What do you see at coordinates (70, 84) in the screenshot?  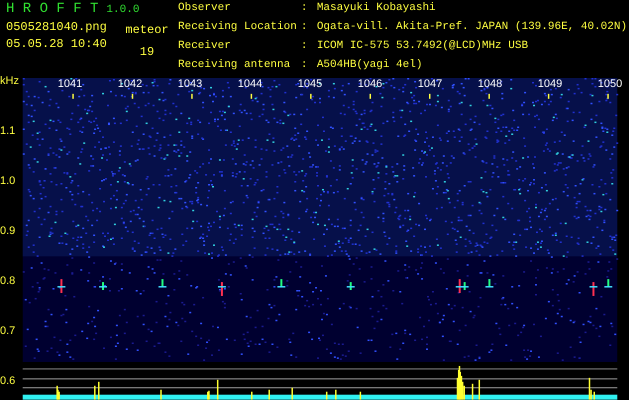 I see `time-label: 1041` at bounding box center [70, 84].